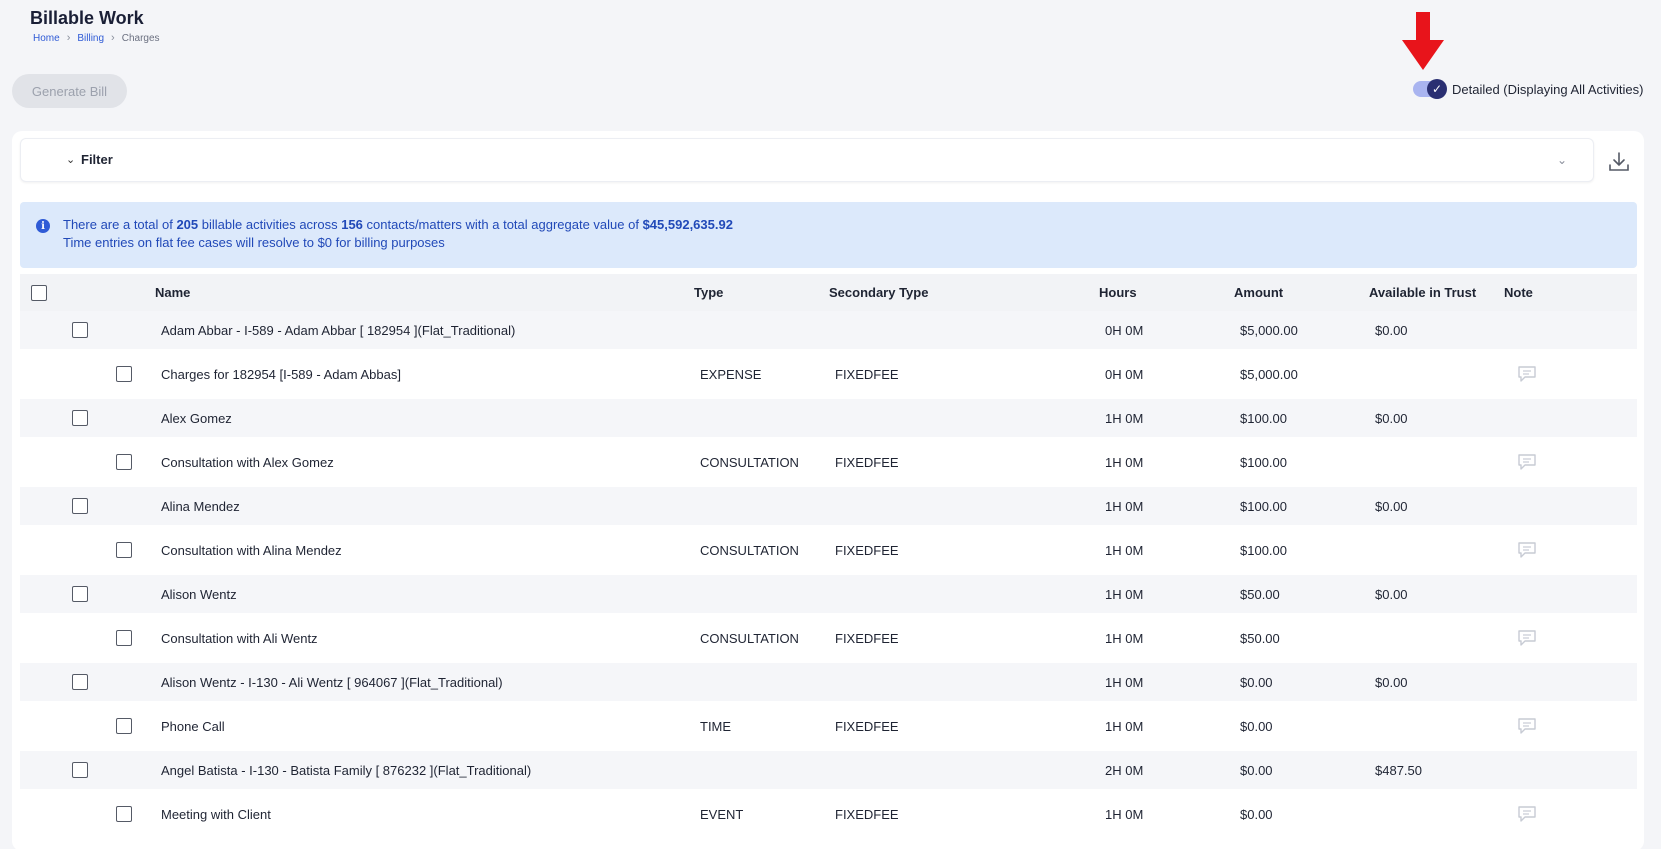  What do you see at coordinates (878, 292) in the screenshot?
I see `col-secondary-type: Secondary Type` at bounding box center [878, 292].